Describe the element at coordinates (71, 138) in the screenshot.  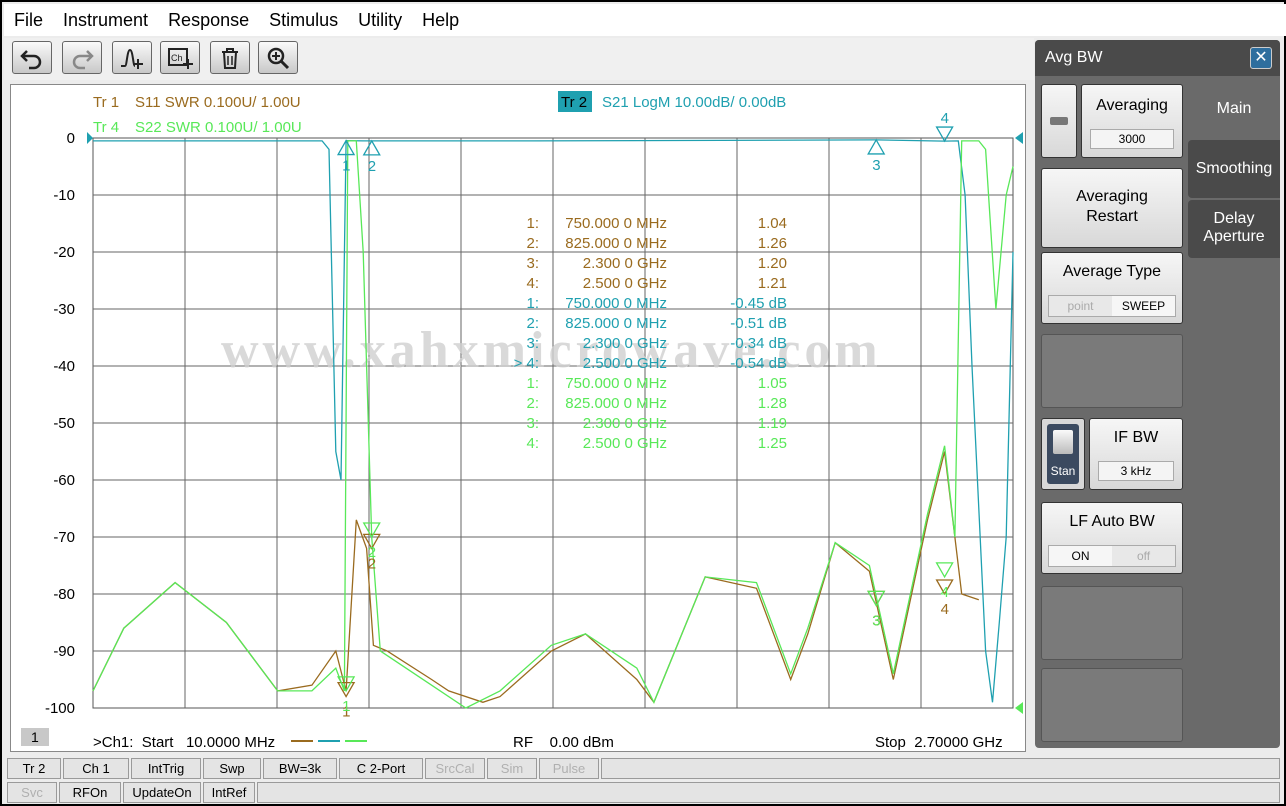
I see `y-tick-label: 0` at that location.